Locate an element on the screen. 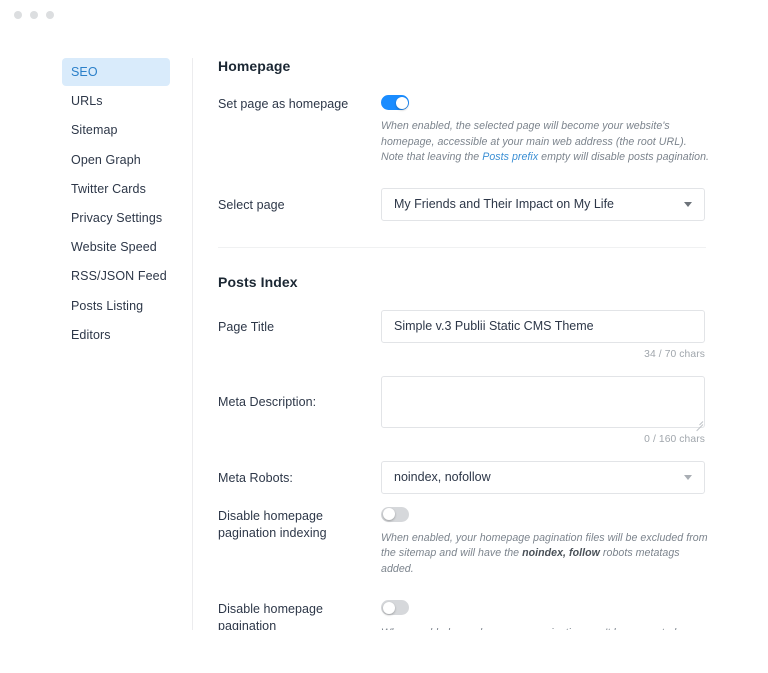 The image size is (768, 673). sidebar-item-label: Posts Listing is located at coordinates (107, 305).